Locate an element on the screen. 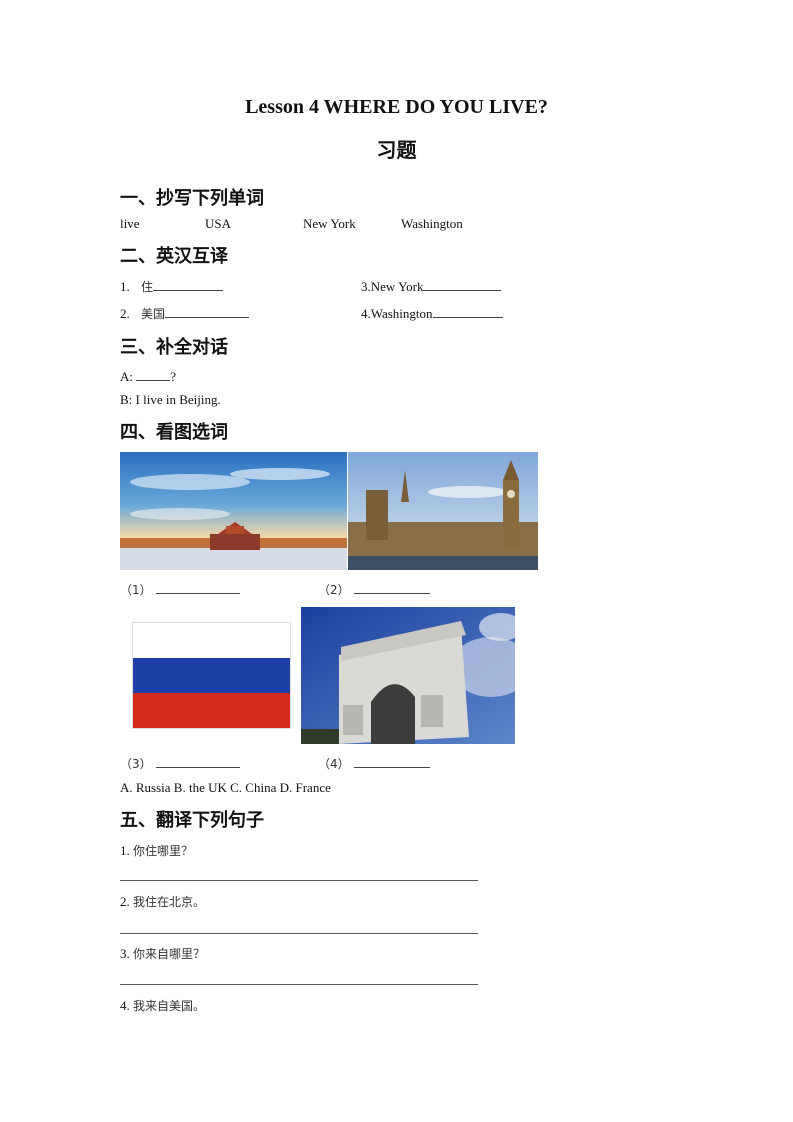 This screenshot has height=1122, width=793. sentence-4: 4. 我来自美国。 is located at coordinates (162, 1005).